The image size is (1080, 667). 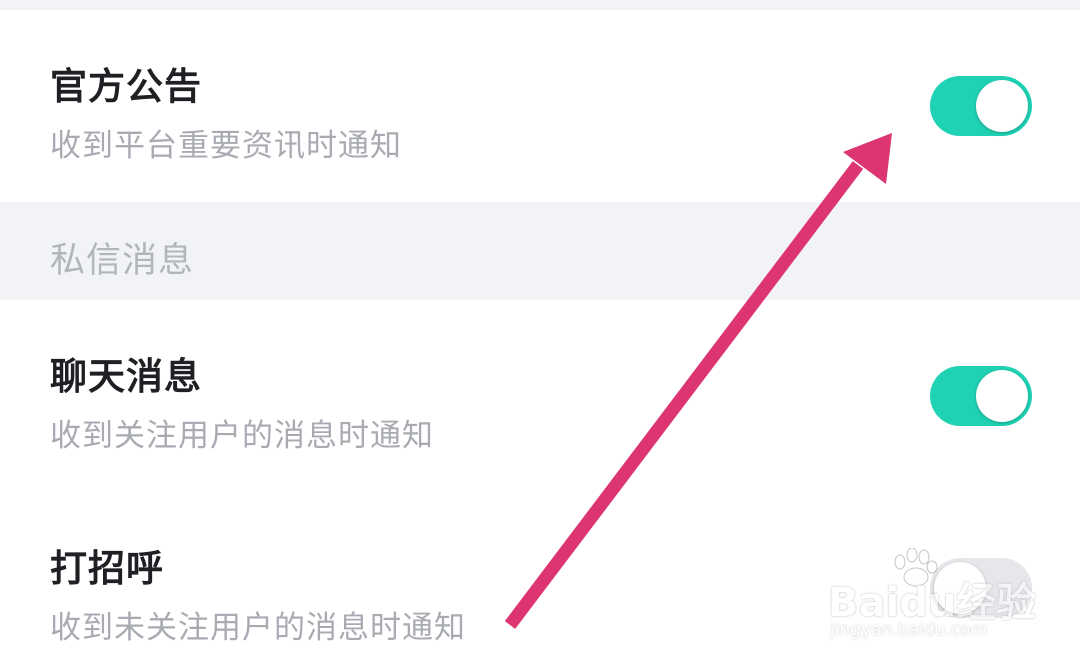 I want to click on greetings-toggle, so click(x=981, y=588).